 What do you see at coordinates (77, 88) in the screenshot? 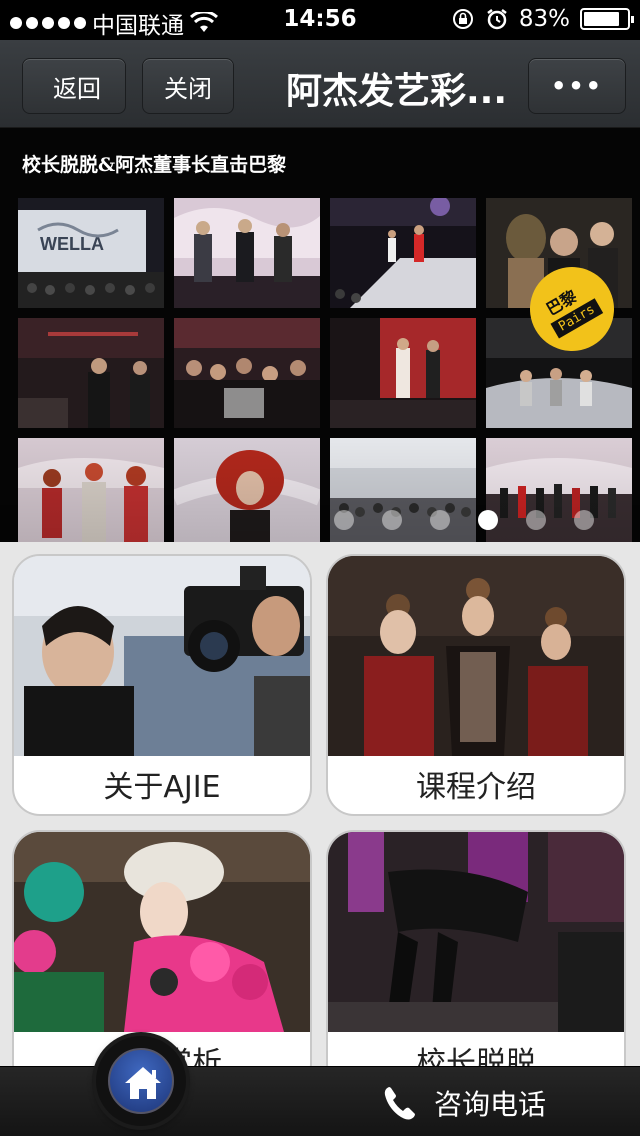
I see `back-button-label: 返回` at bounding box center [77, 88].